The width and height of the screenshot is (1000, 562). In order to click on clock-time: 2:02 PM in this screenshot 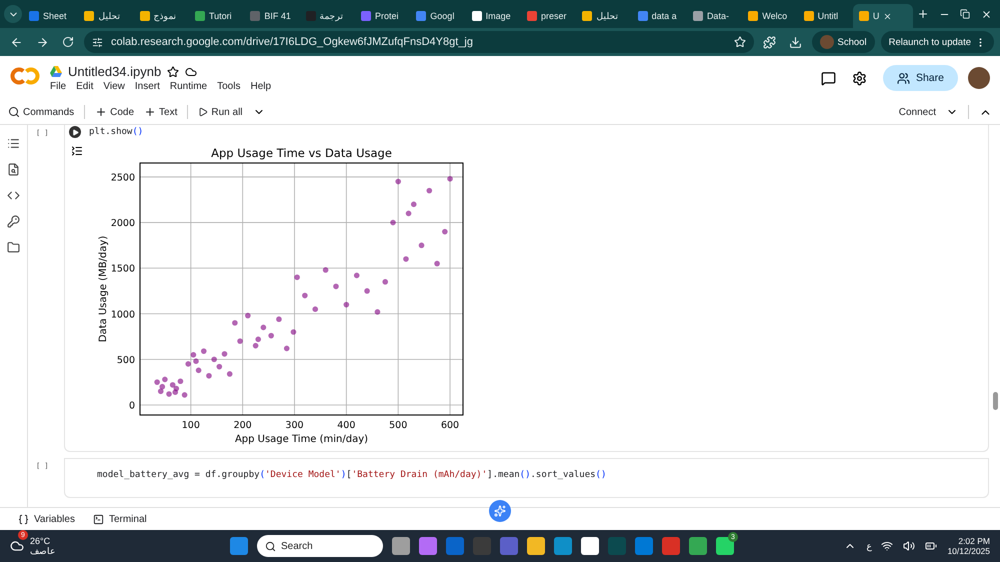, I will do `click(974, 541)`.